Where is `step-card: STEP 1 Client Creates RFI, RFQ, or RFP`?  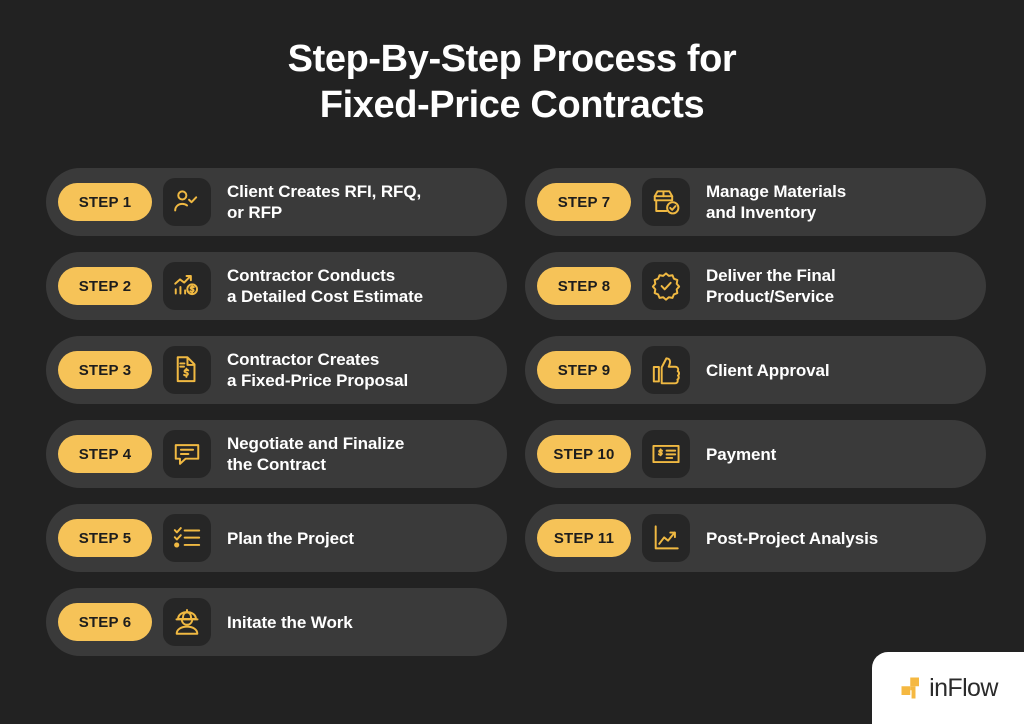
step-card: STEP 1 Client Creates RFI, RFQ, or RFP is located at coordinates (276, 202).